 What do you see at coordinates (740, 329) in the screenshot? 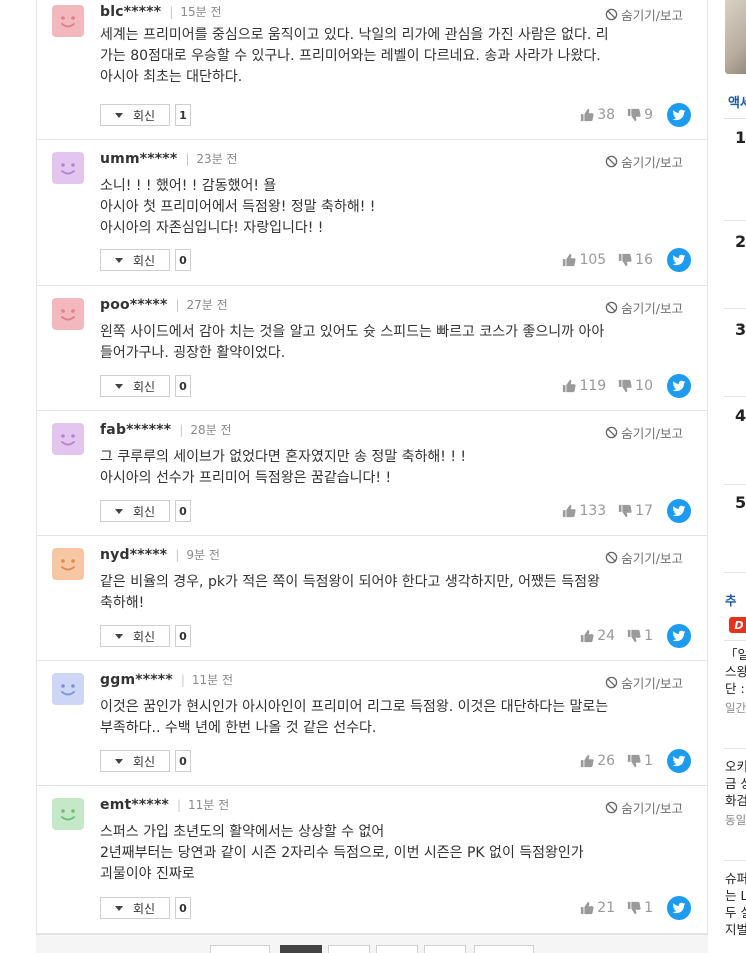
I see `rank-number: 3` at bounding box center [740, 329].